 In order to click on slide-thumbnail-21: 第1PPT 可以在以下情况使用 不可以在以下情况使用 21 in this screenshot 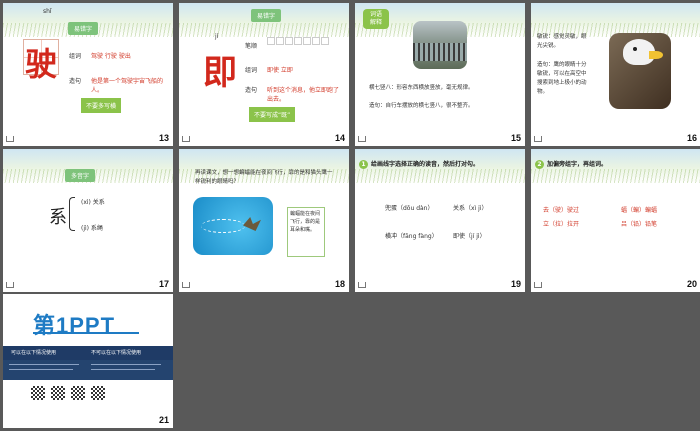, I will do `click(88, 361)`.